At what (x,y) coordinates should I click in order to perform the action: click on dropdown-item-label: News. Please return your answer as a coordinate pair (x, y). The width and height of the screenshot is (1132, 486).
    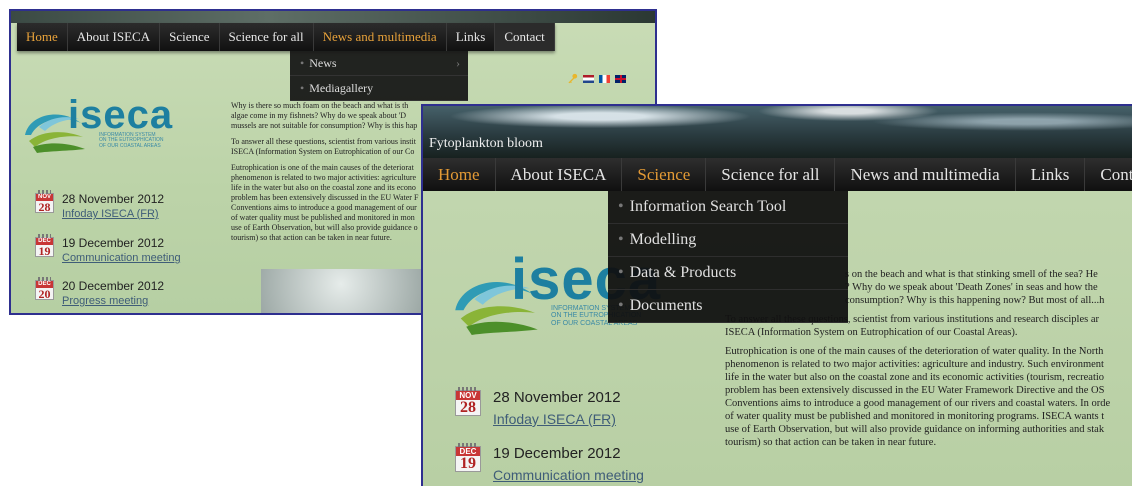
    Looking at the image, I should click on (323, 63).